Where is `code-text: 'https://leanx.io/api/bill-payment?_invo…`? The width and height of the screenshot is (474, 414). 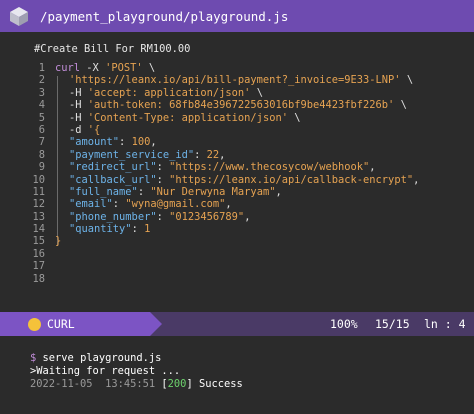 code-text: 'https://leanx.io/api/bill-payment?_invo… is located at coordinates (241, 80).